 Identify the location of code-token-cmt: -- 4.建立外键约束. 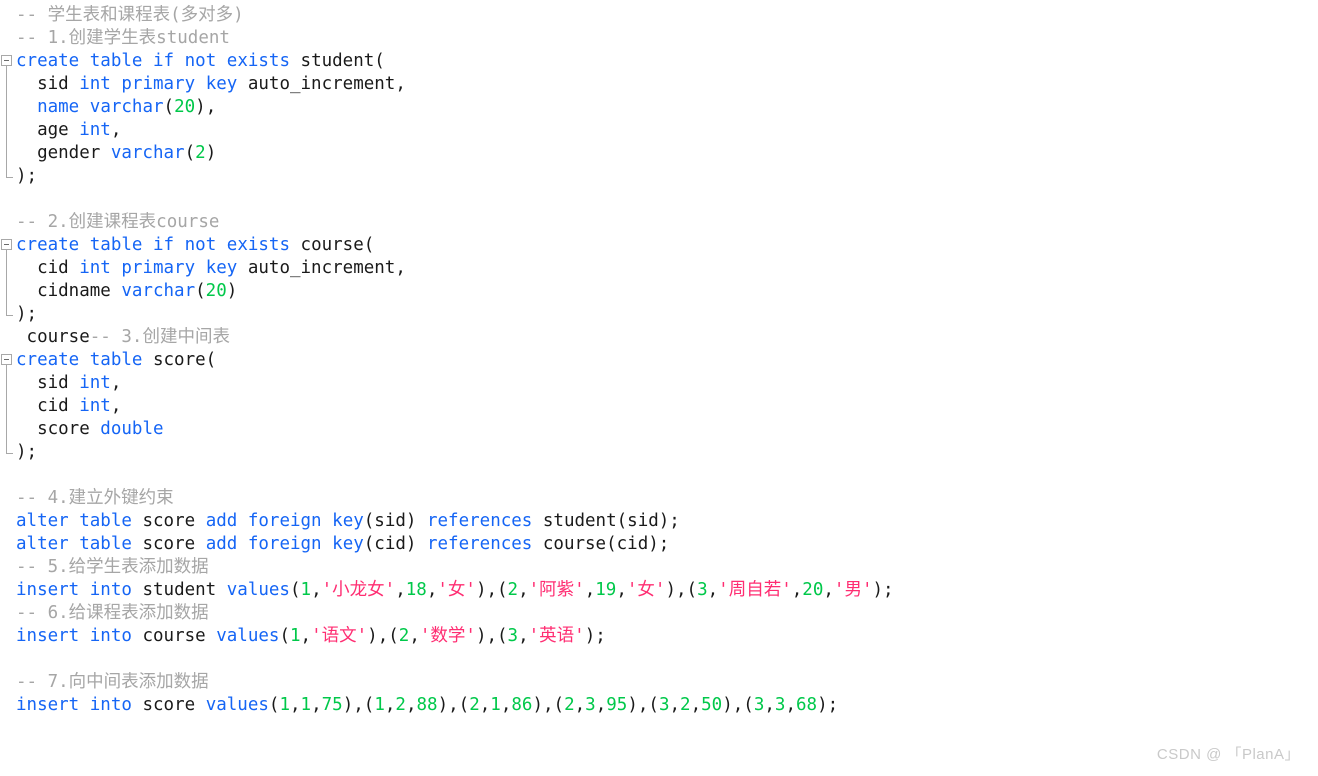
(95, 498).